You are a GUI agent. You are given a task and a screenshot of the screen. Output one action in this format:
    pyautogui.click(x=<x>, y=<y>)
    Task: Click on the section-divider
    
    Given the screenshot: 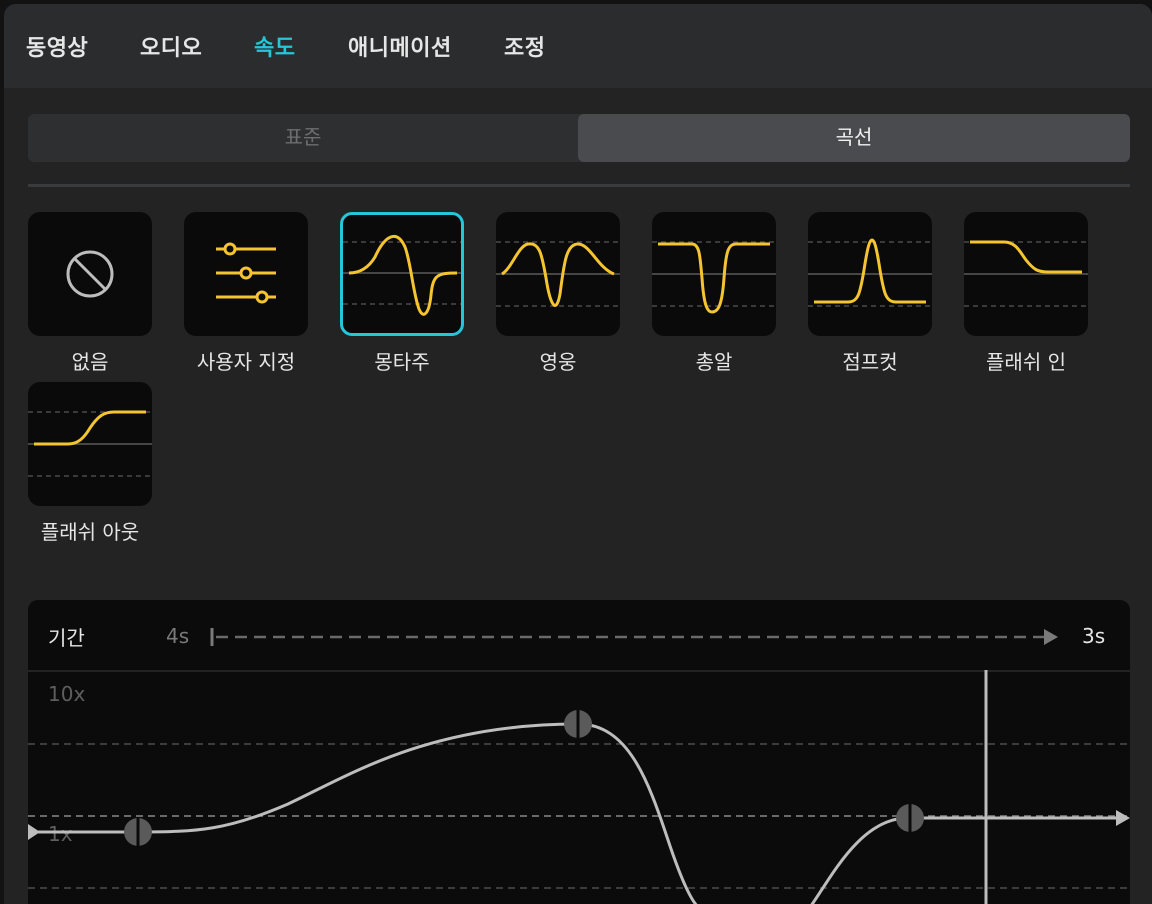 What is the action you would take?
    pyautogui.click(x=579, y=185)
    